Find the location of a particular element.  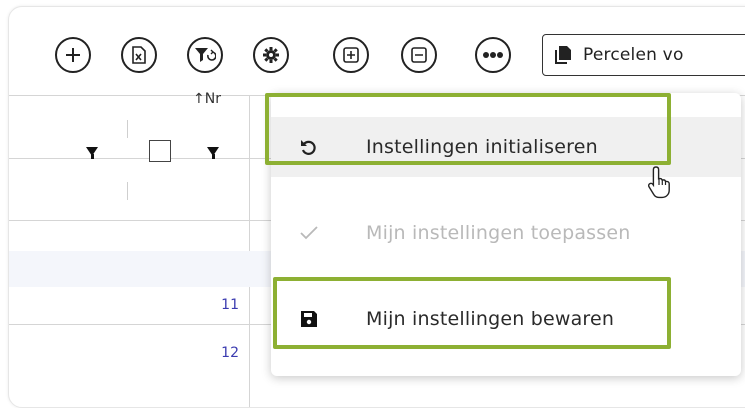

excel-icon is located at coordinates (139, 55).